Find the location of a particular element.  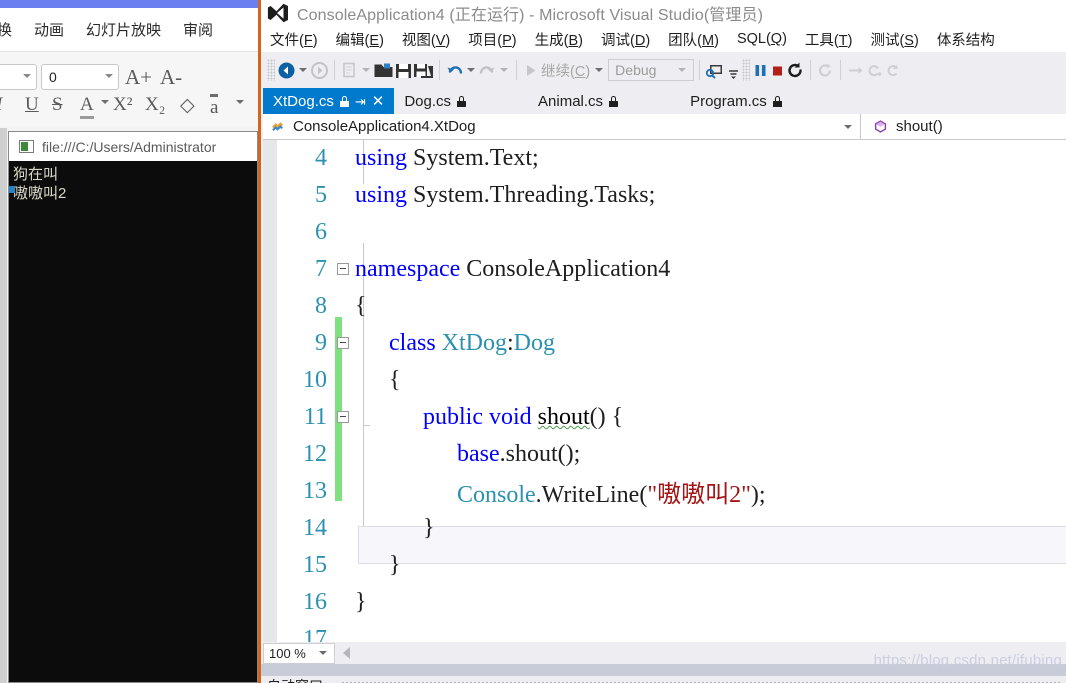

font-color-icon: A is located at coordinates (87, 106).